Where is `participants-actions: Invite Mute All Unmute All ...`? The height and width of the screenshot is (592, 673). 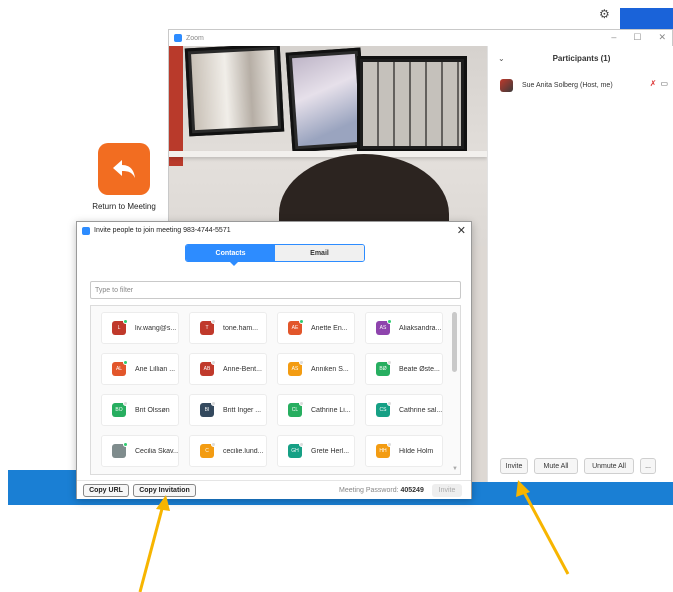 participants-actions: Invite Mute All Unmute All ... is located at coordinates (585, 466).